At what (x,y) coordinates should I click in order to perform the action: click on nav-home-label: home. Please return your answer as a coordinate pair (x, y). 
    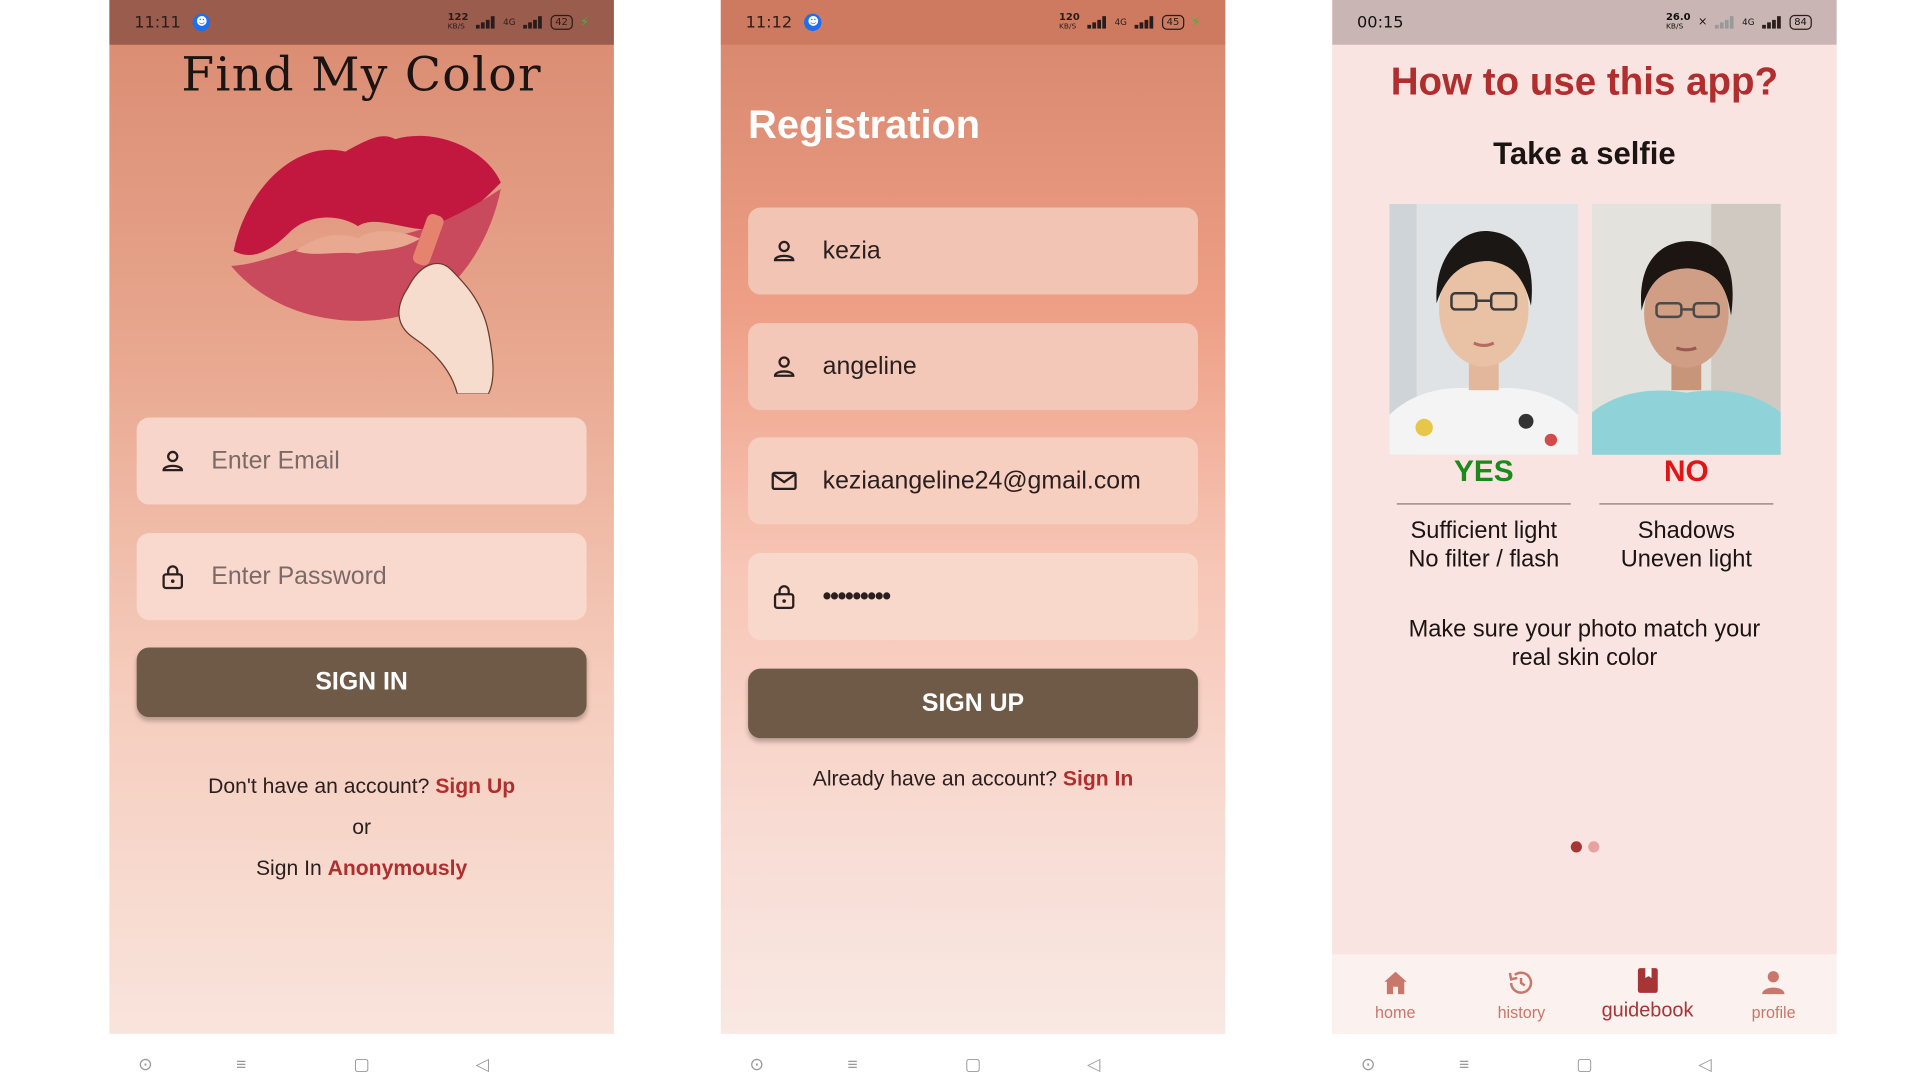
    Looking at the image, I should click on (1395, 1011).